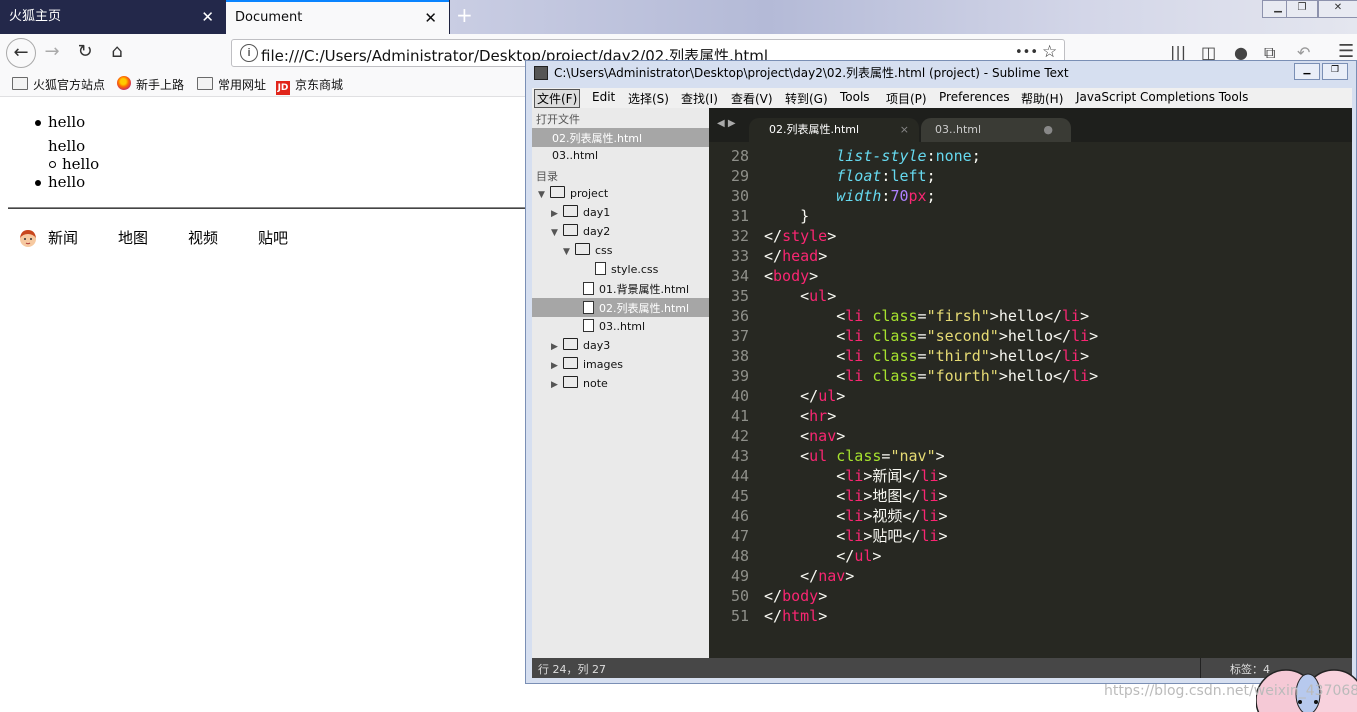  Describe the element at coordinates (739, 256) in the screenshot. I see `line-number: 33` at that location.